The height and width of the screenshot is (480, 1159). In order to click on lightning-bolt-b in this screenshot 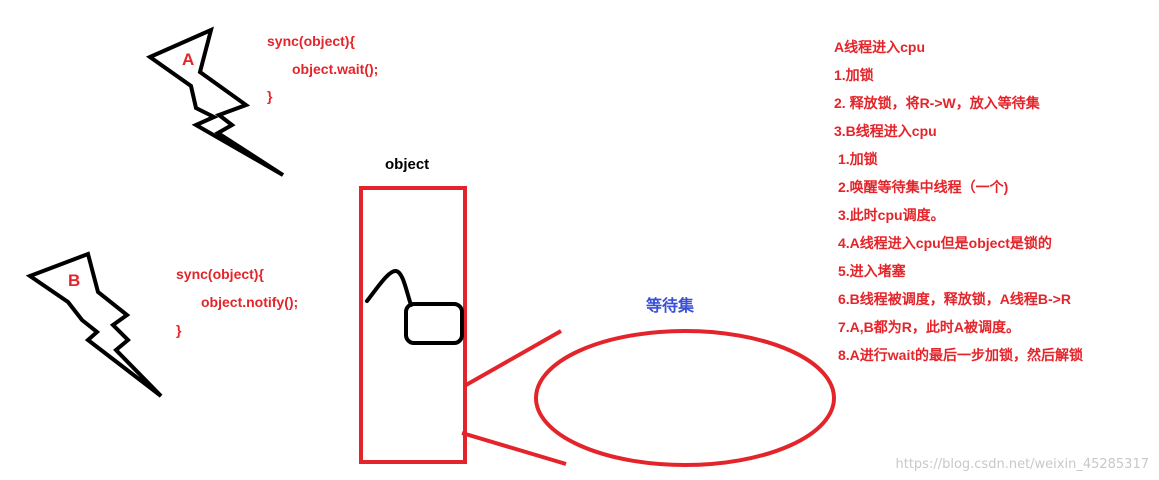, I will do `click(94, 324)`.